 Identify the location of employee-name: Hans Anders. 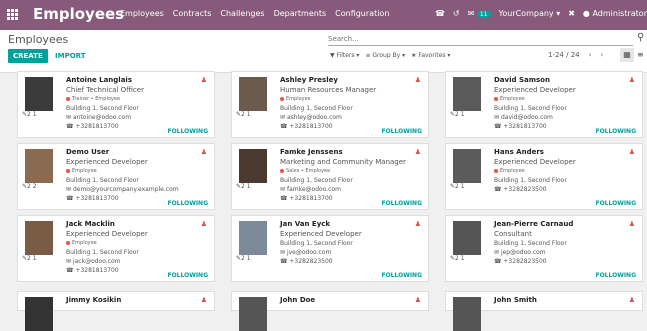
(564, 152).